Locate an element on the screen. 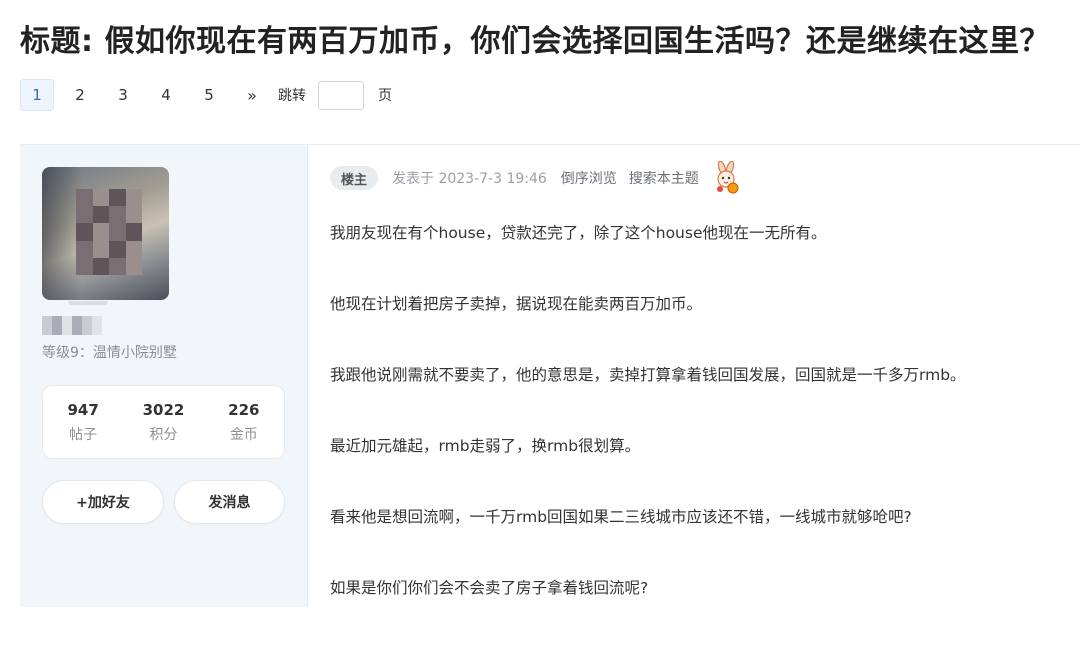  post-paragraph: 他现在计划着把房子卖掉，据说现在能卖两百万加币。 is located at coordinates (516, 304).